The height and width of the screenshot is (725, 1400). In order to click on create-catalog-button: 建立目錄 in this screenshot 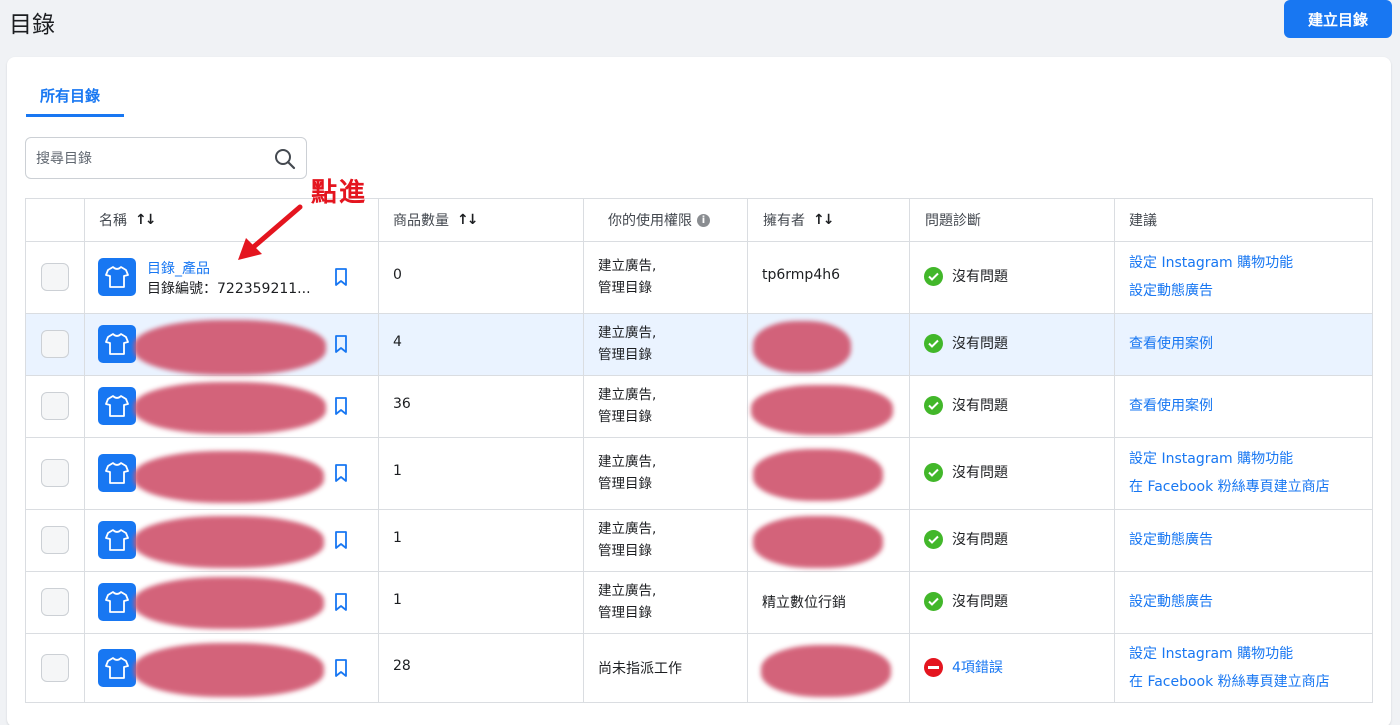, I will do `click(1338, 19)`.